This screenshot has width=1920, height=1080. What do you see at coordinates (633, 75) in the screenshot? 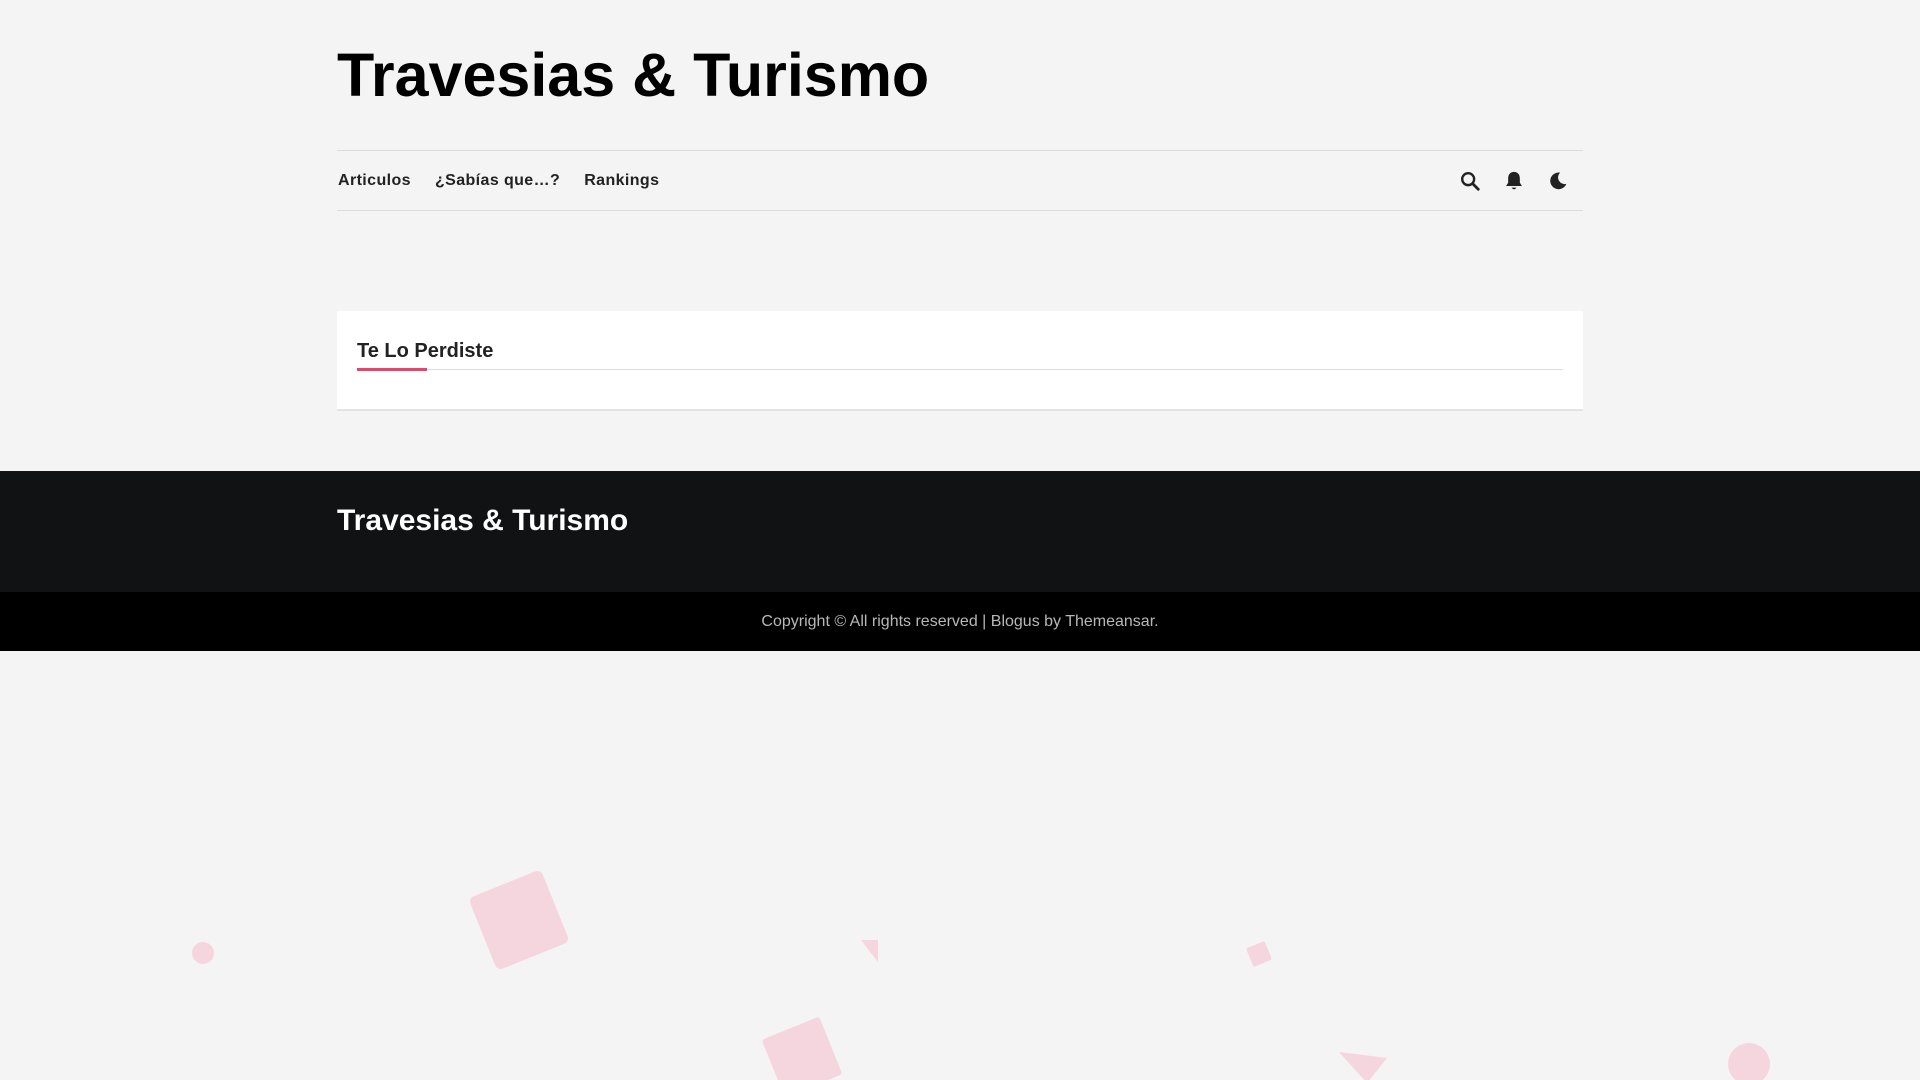
I see `site-title-link: Travesias & Turismo` at bounding box center [633, 75].